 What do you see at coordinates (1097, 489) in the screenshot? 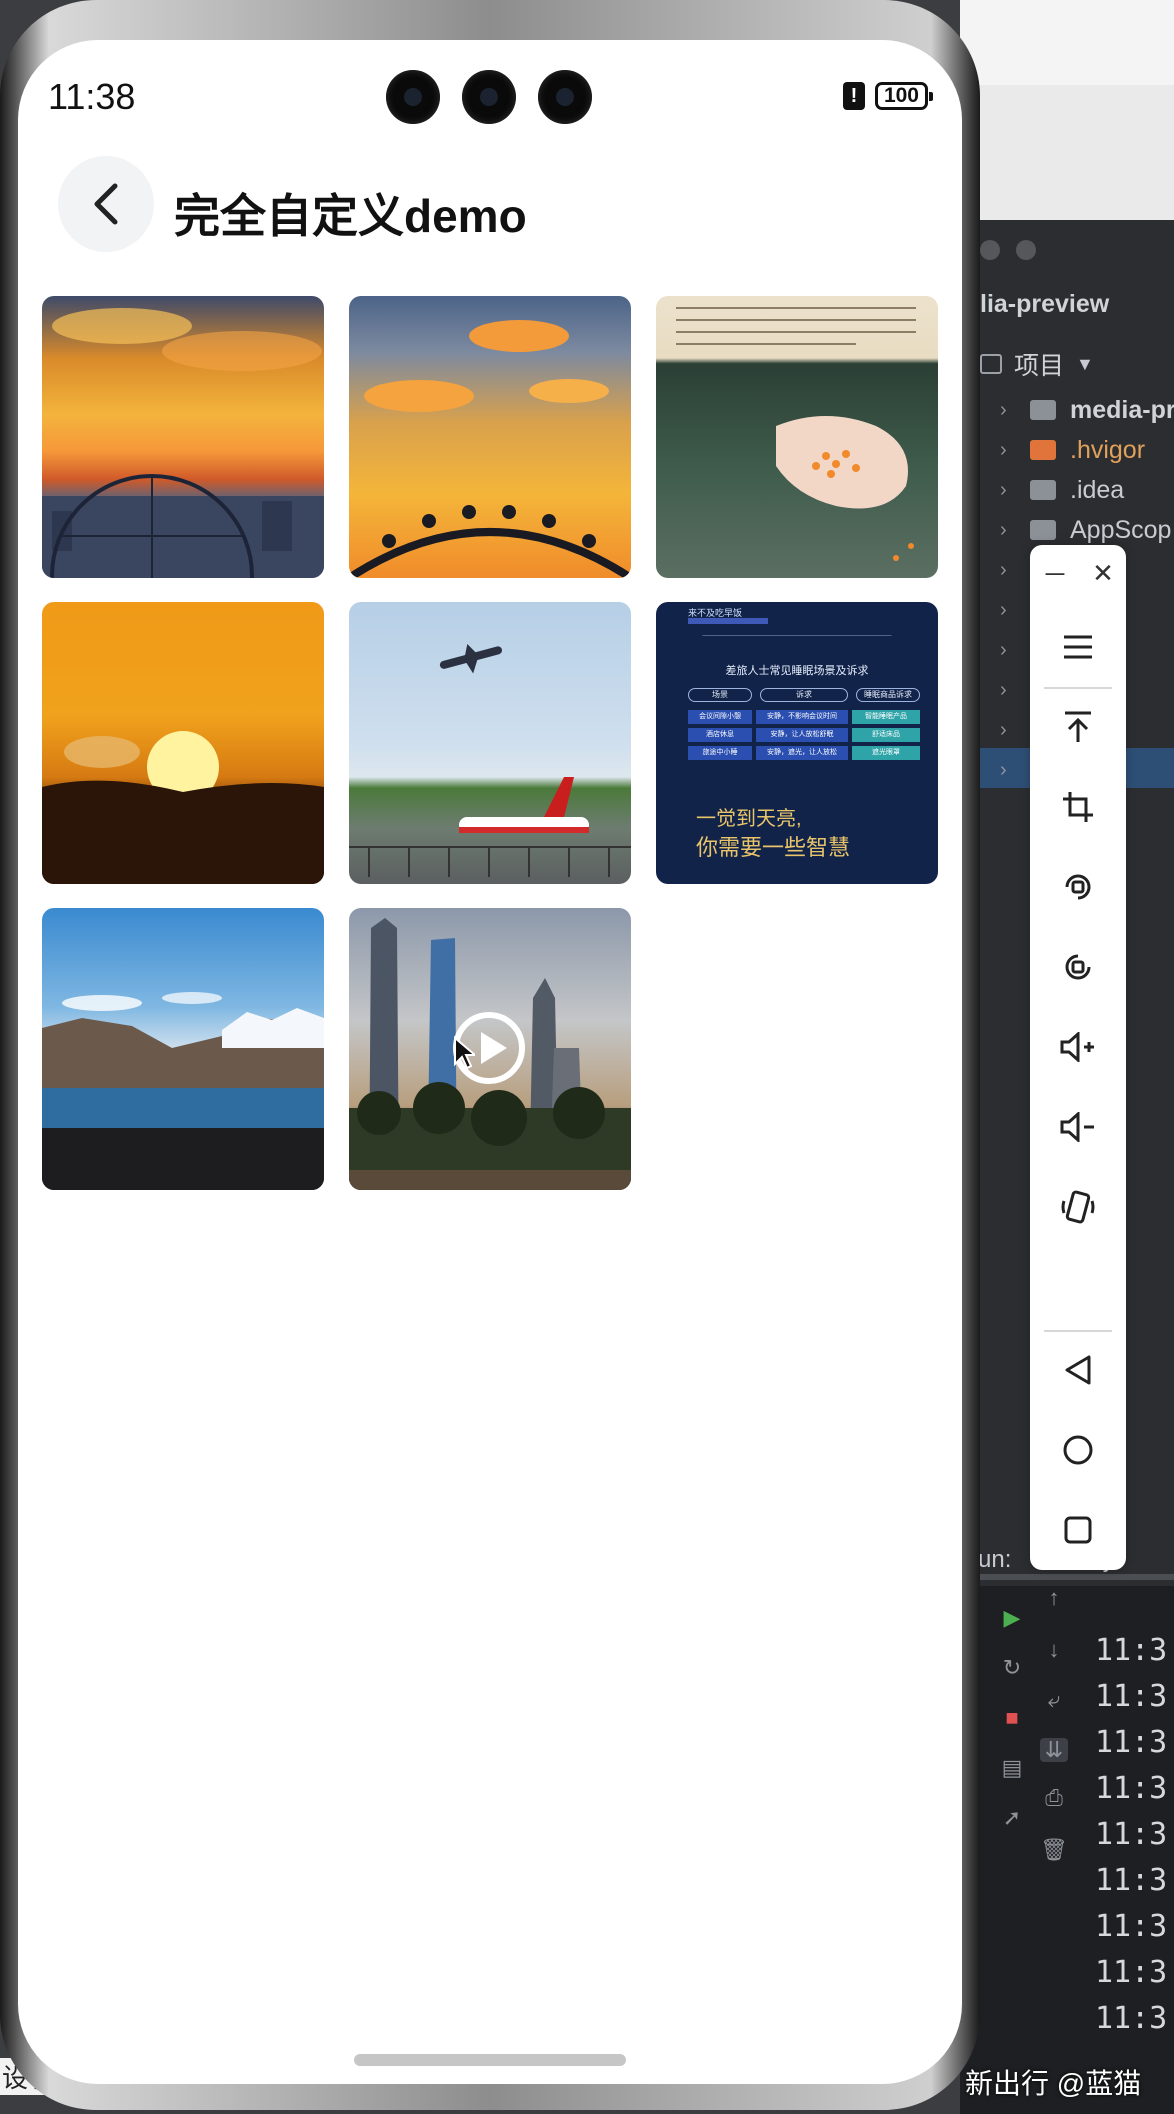
I see `ide-tree-label: .idea` at bounding box center [1097, 489].